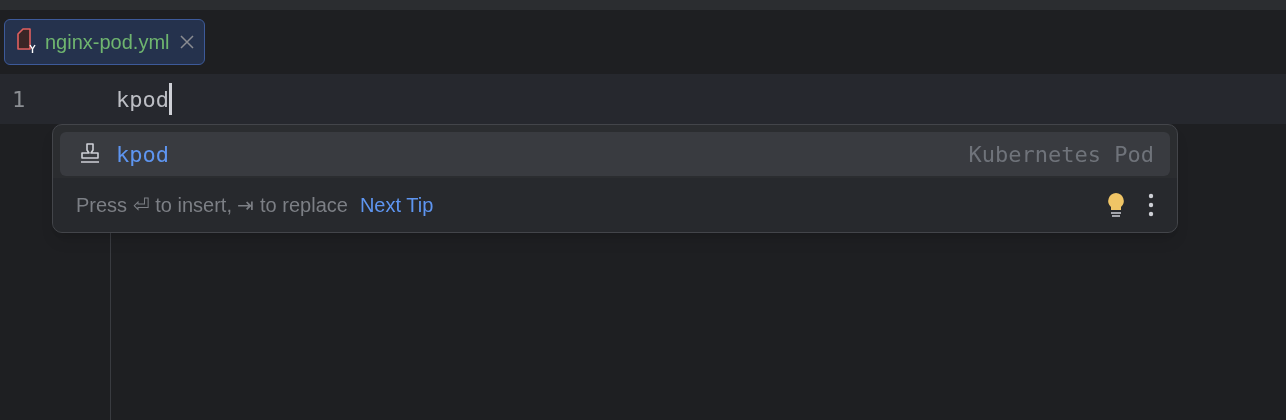 Image resolution: width=1286 pixels, height=420 pixels. What do you see at coordinates (1116, 205) in the screenshot?
I see `lightbulb-icon` at bounding box center [1116, 205].